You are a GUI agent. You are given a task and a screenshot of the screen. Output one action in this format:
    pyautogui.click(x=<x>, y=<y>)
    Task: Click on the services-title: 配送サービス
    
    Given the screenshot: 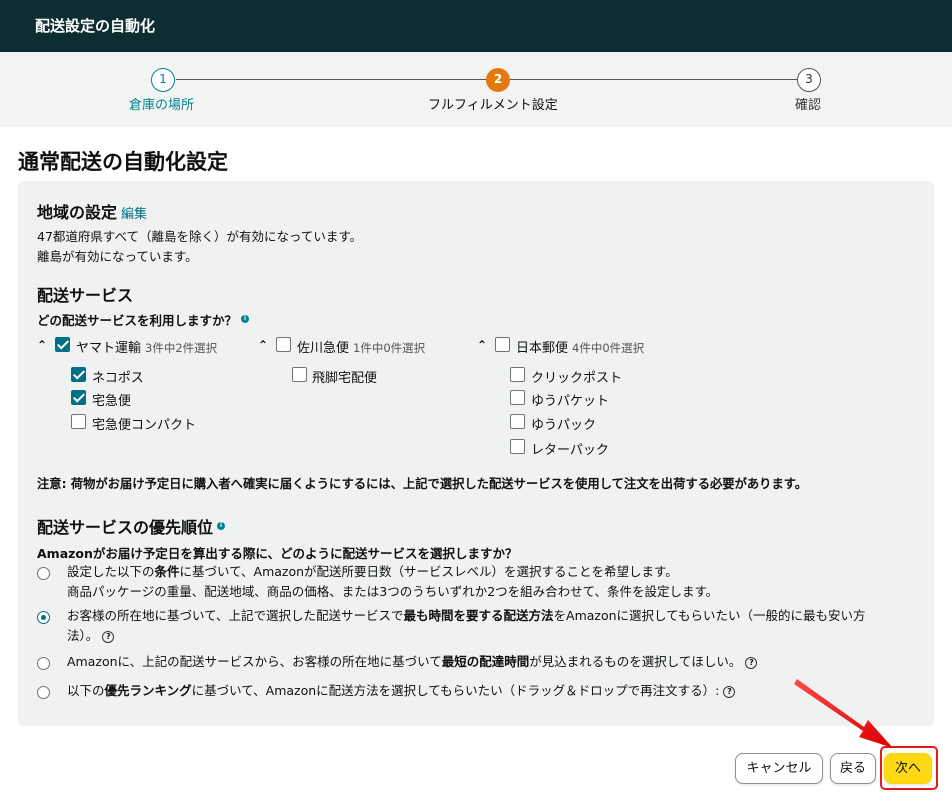 What is the action you would take?
    pyautogui.click(x=85, y=295)
    